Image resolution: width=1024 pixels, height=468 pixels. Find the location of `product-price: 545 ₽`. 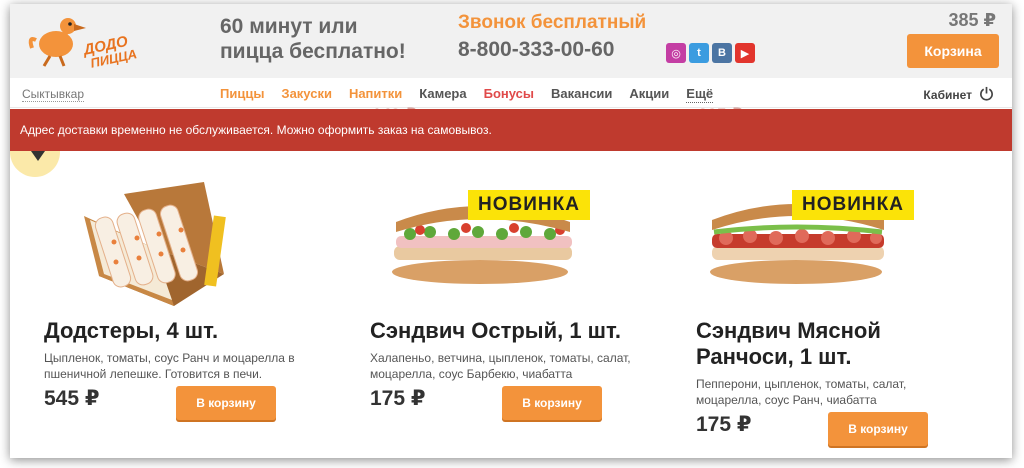

product-price: 545 ₽ is located at coordinates (72, 398).